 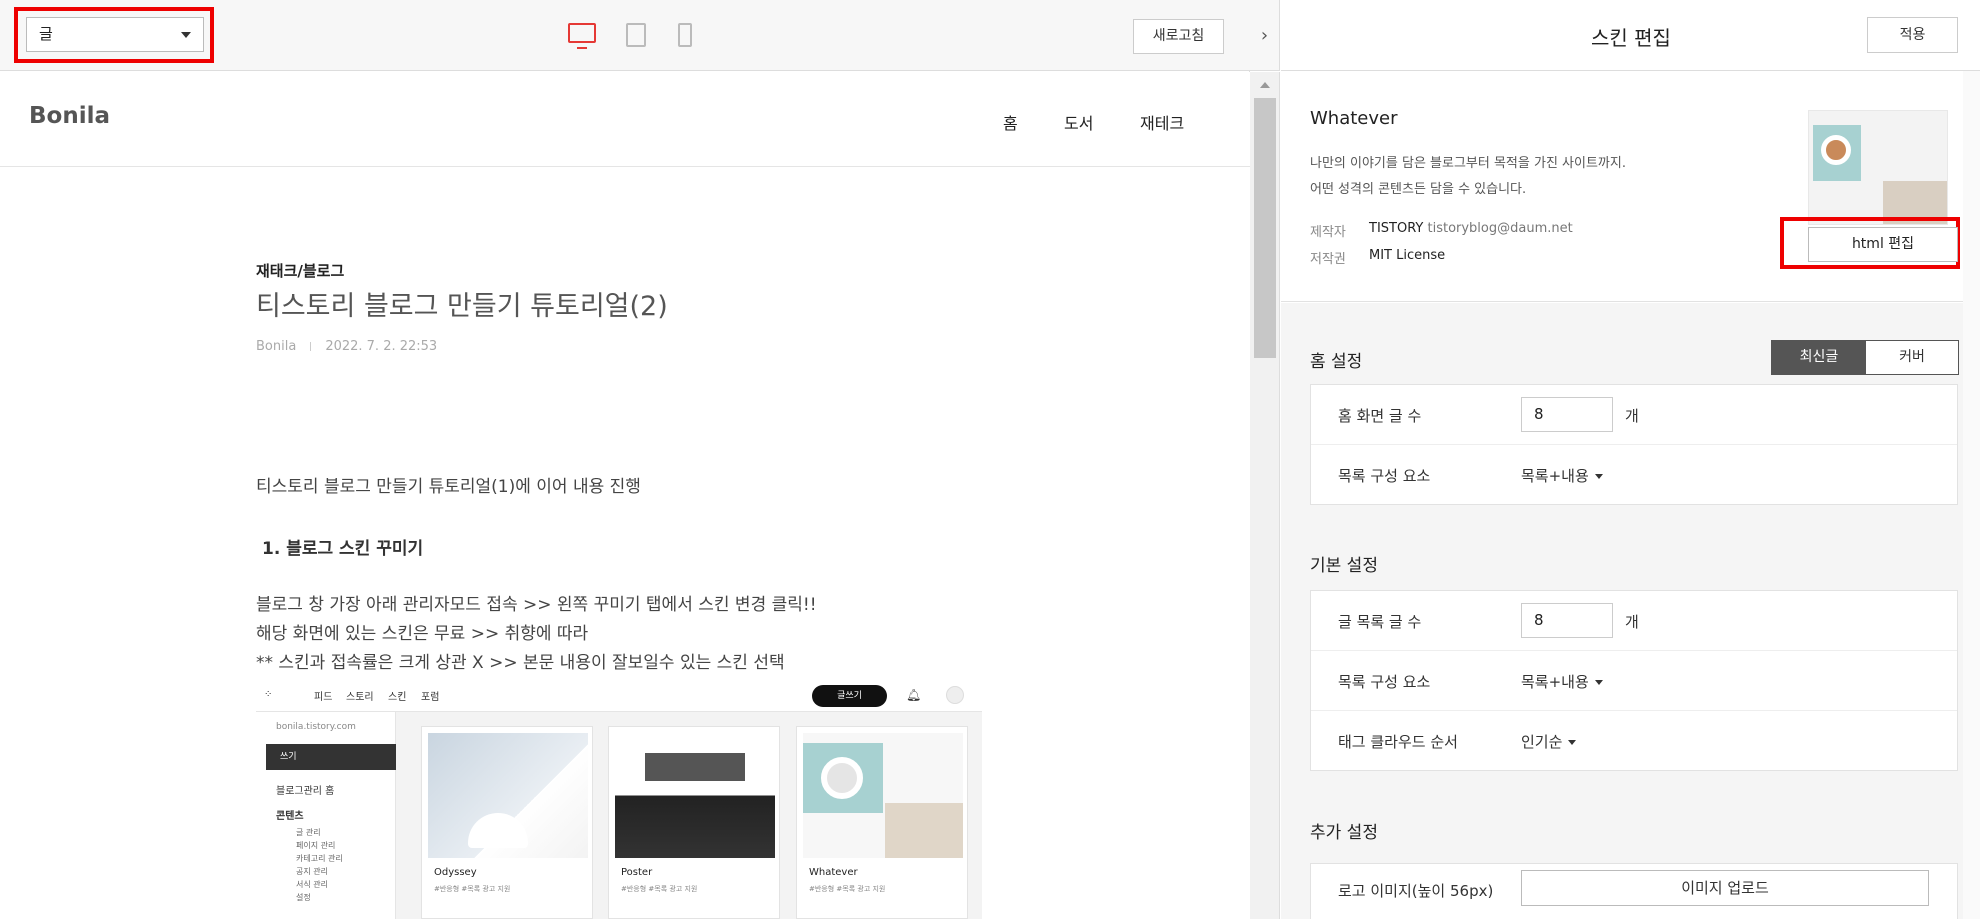 What do you see at coordinates (1500, 228) in the screenshot?
I see `maker-email: tistoryblog@daum.net` at bounding box center [1500, 228].